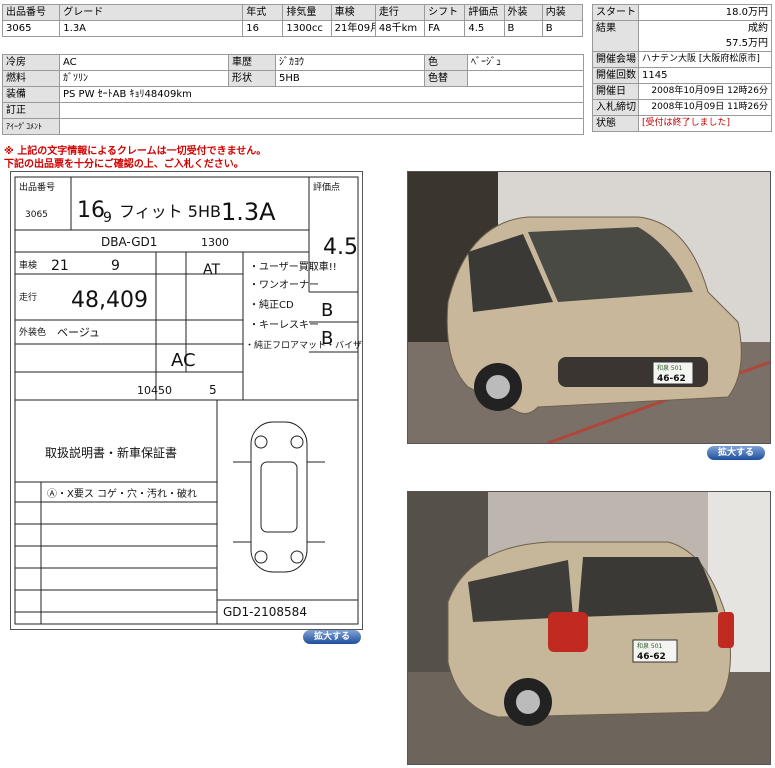 The image size is (775, 768). Describe the element at coordinates (525, 78) in the screenshot. I see `value-color-change` at that location.